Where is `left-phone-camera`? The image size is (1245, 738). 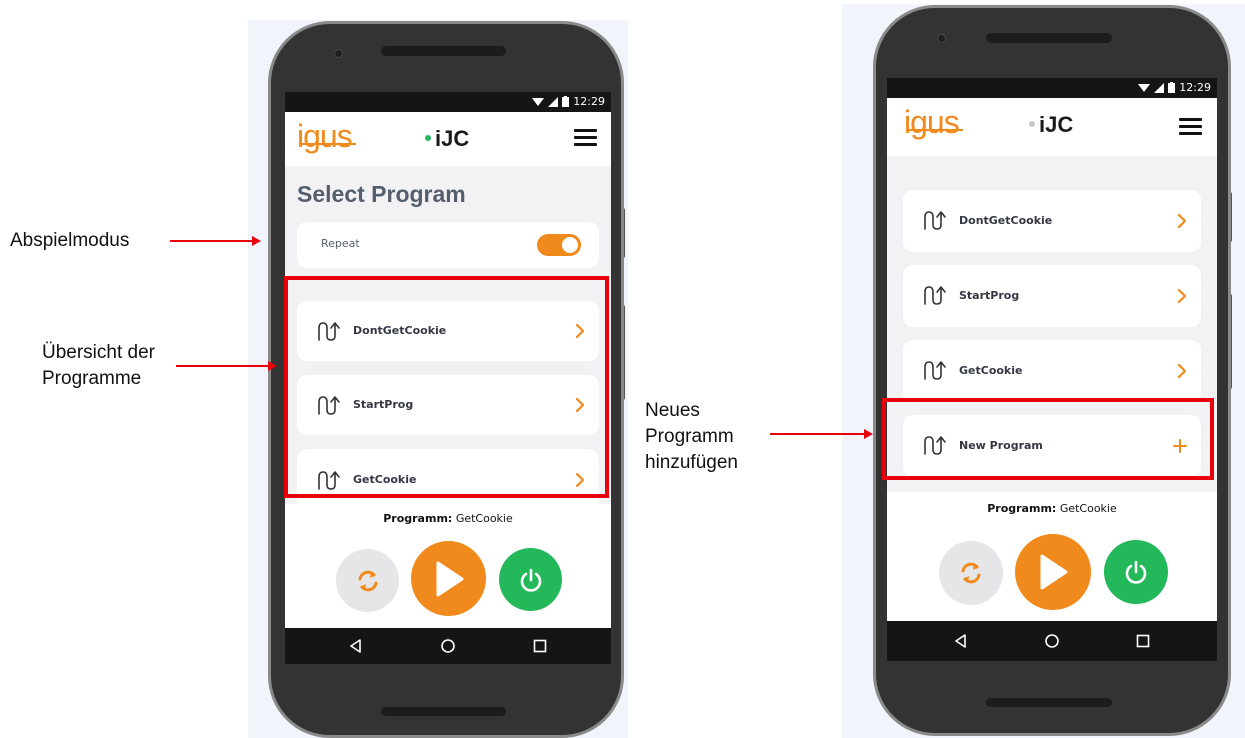
left-phone-camera is located at coordinates (338, 53).